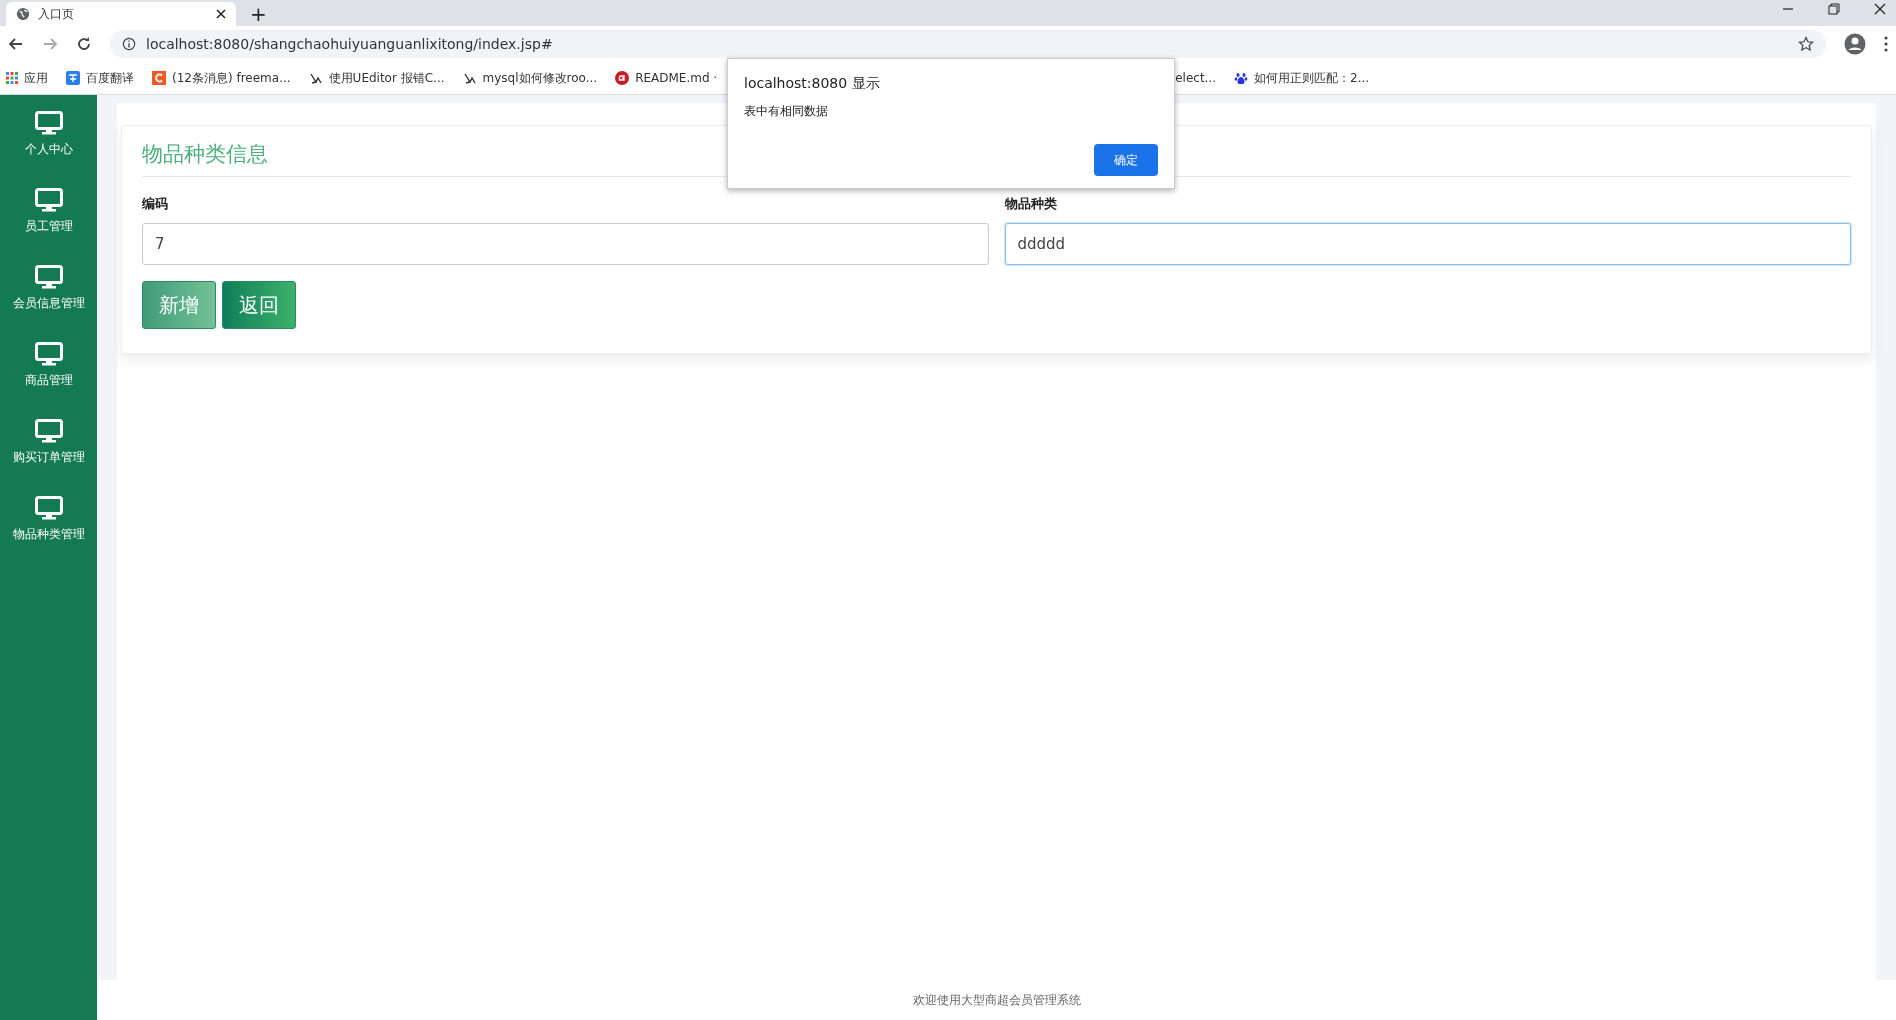  Describe the element at coordinates (48, 534) in the screenshot. I see `sidebar-item: 物品种类管理` at that location.